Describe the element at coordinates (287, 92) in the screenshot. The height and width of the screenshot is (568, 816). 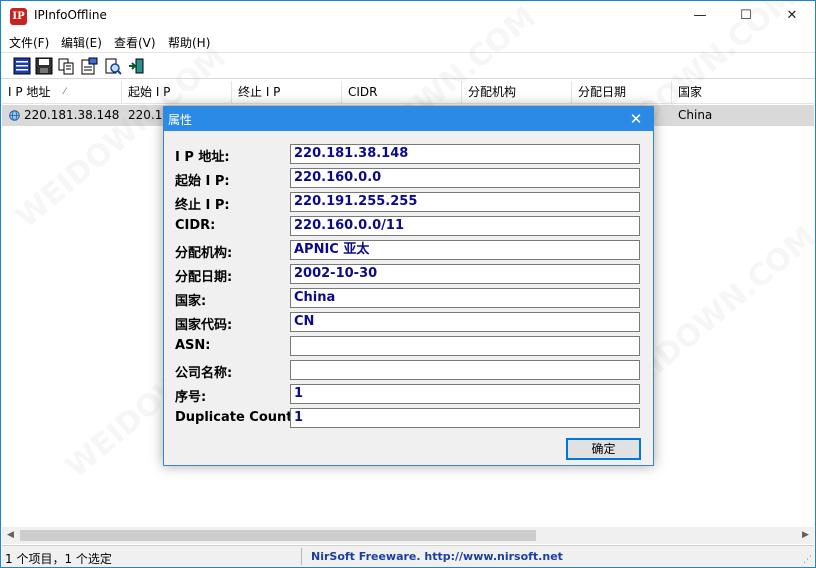
I see `column-header-end-ip: 终止 I P` at that location.